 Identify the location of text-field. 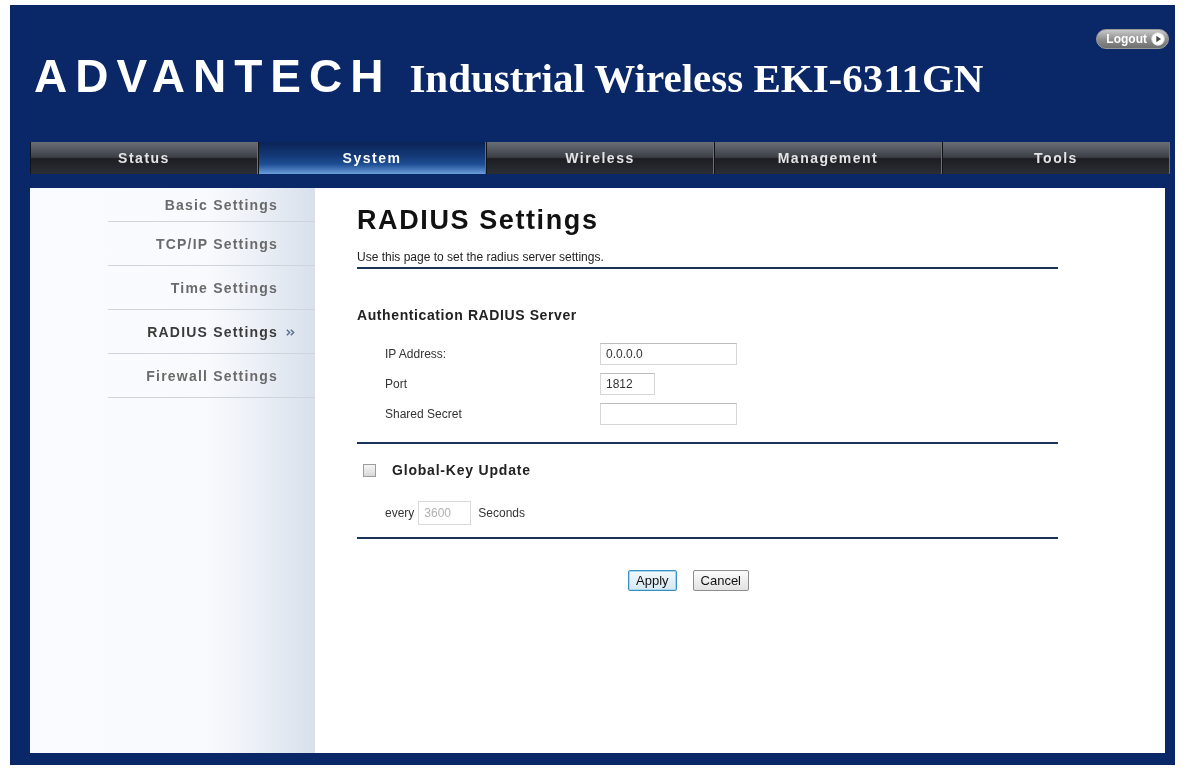
(668, 414).